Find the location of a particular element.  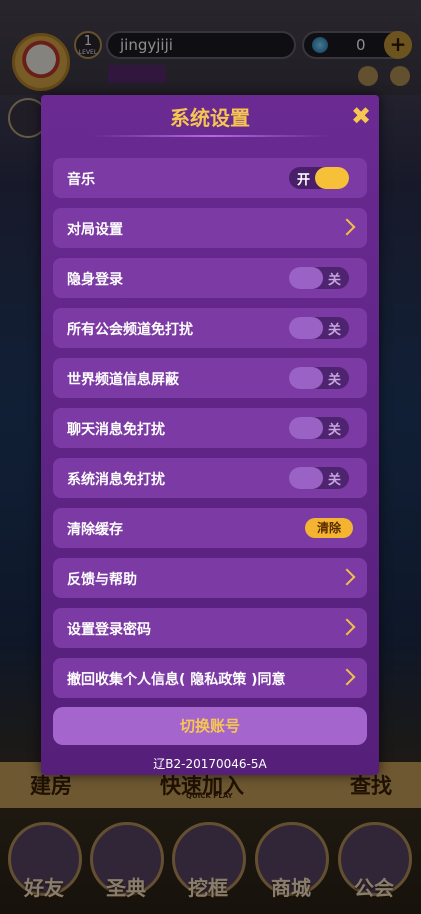

system-dnd-toggle: 关 is located at coordinates (319, 478).